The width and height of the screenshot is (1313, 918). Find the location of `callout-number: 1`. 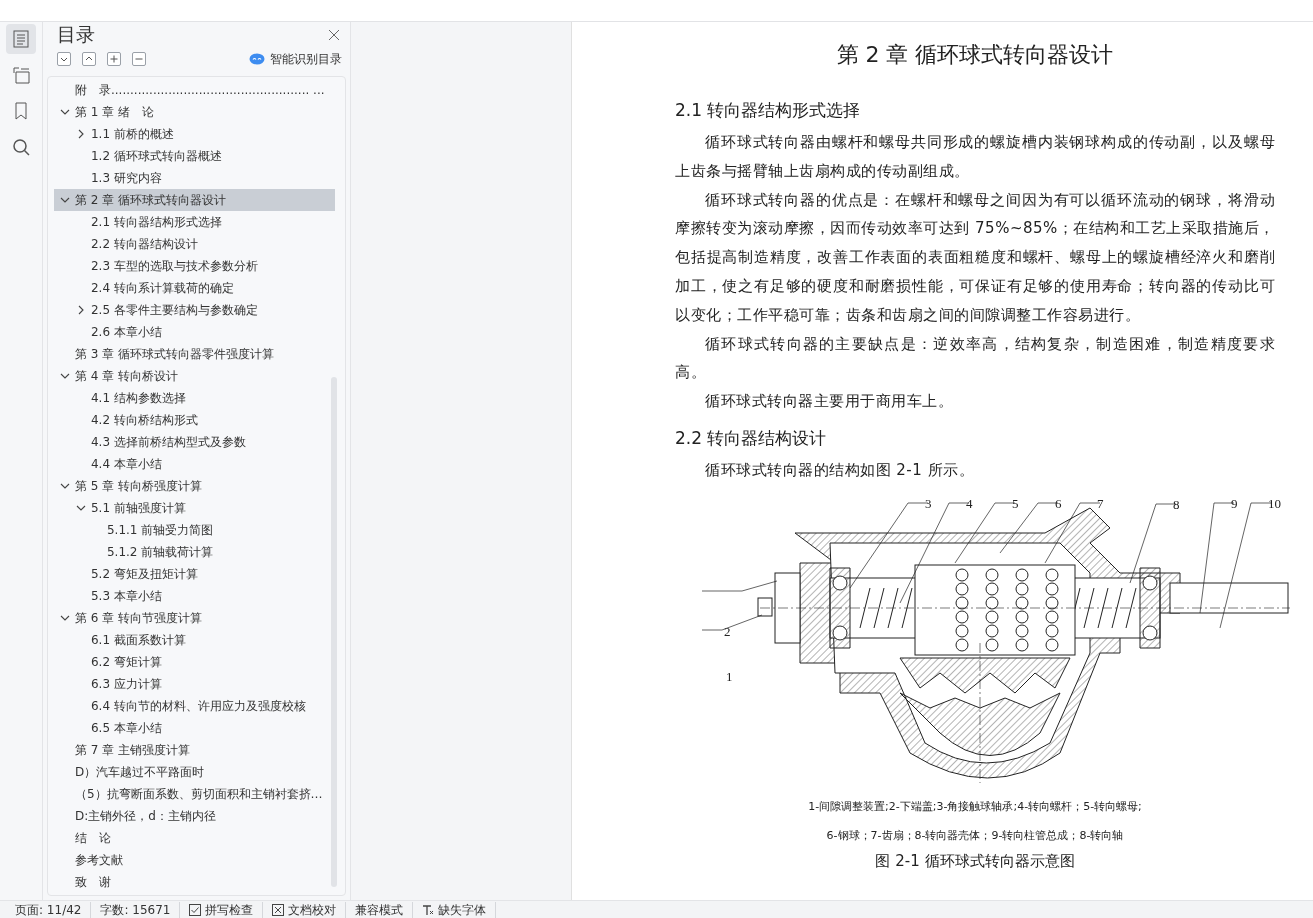

callout-number: 1 is located at coordinates (729, 676).